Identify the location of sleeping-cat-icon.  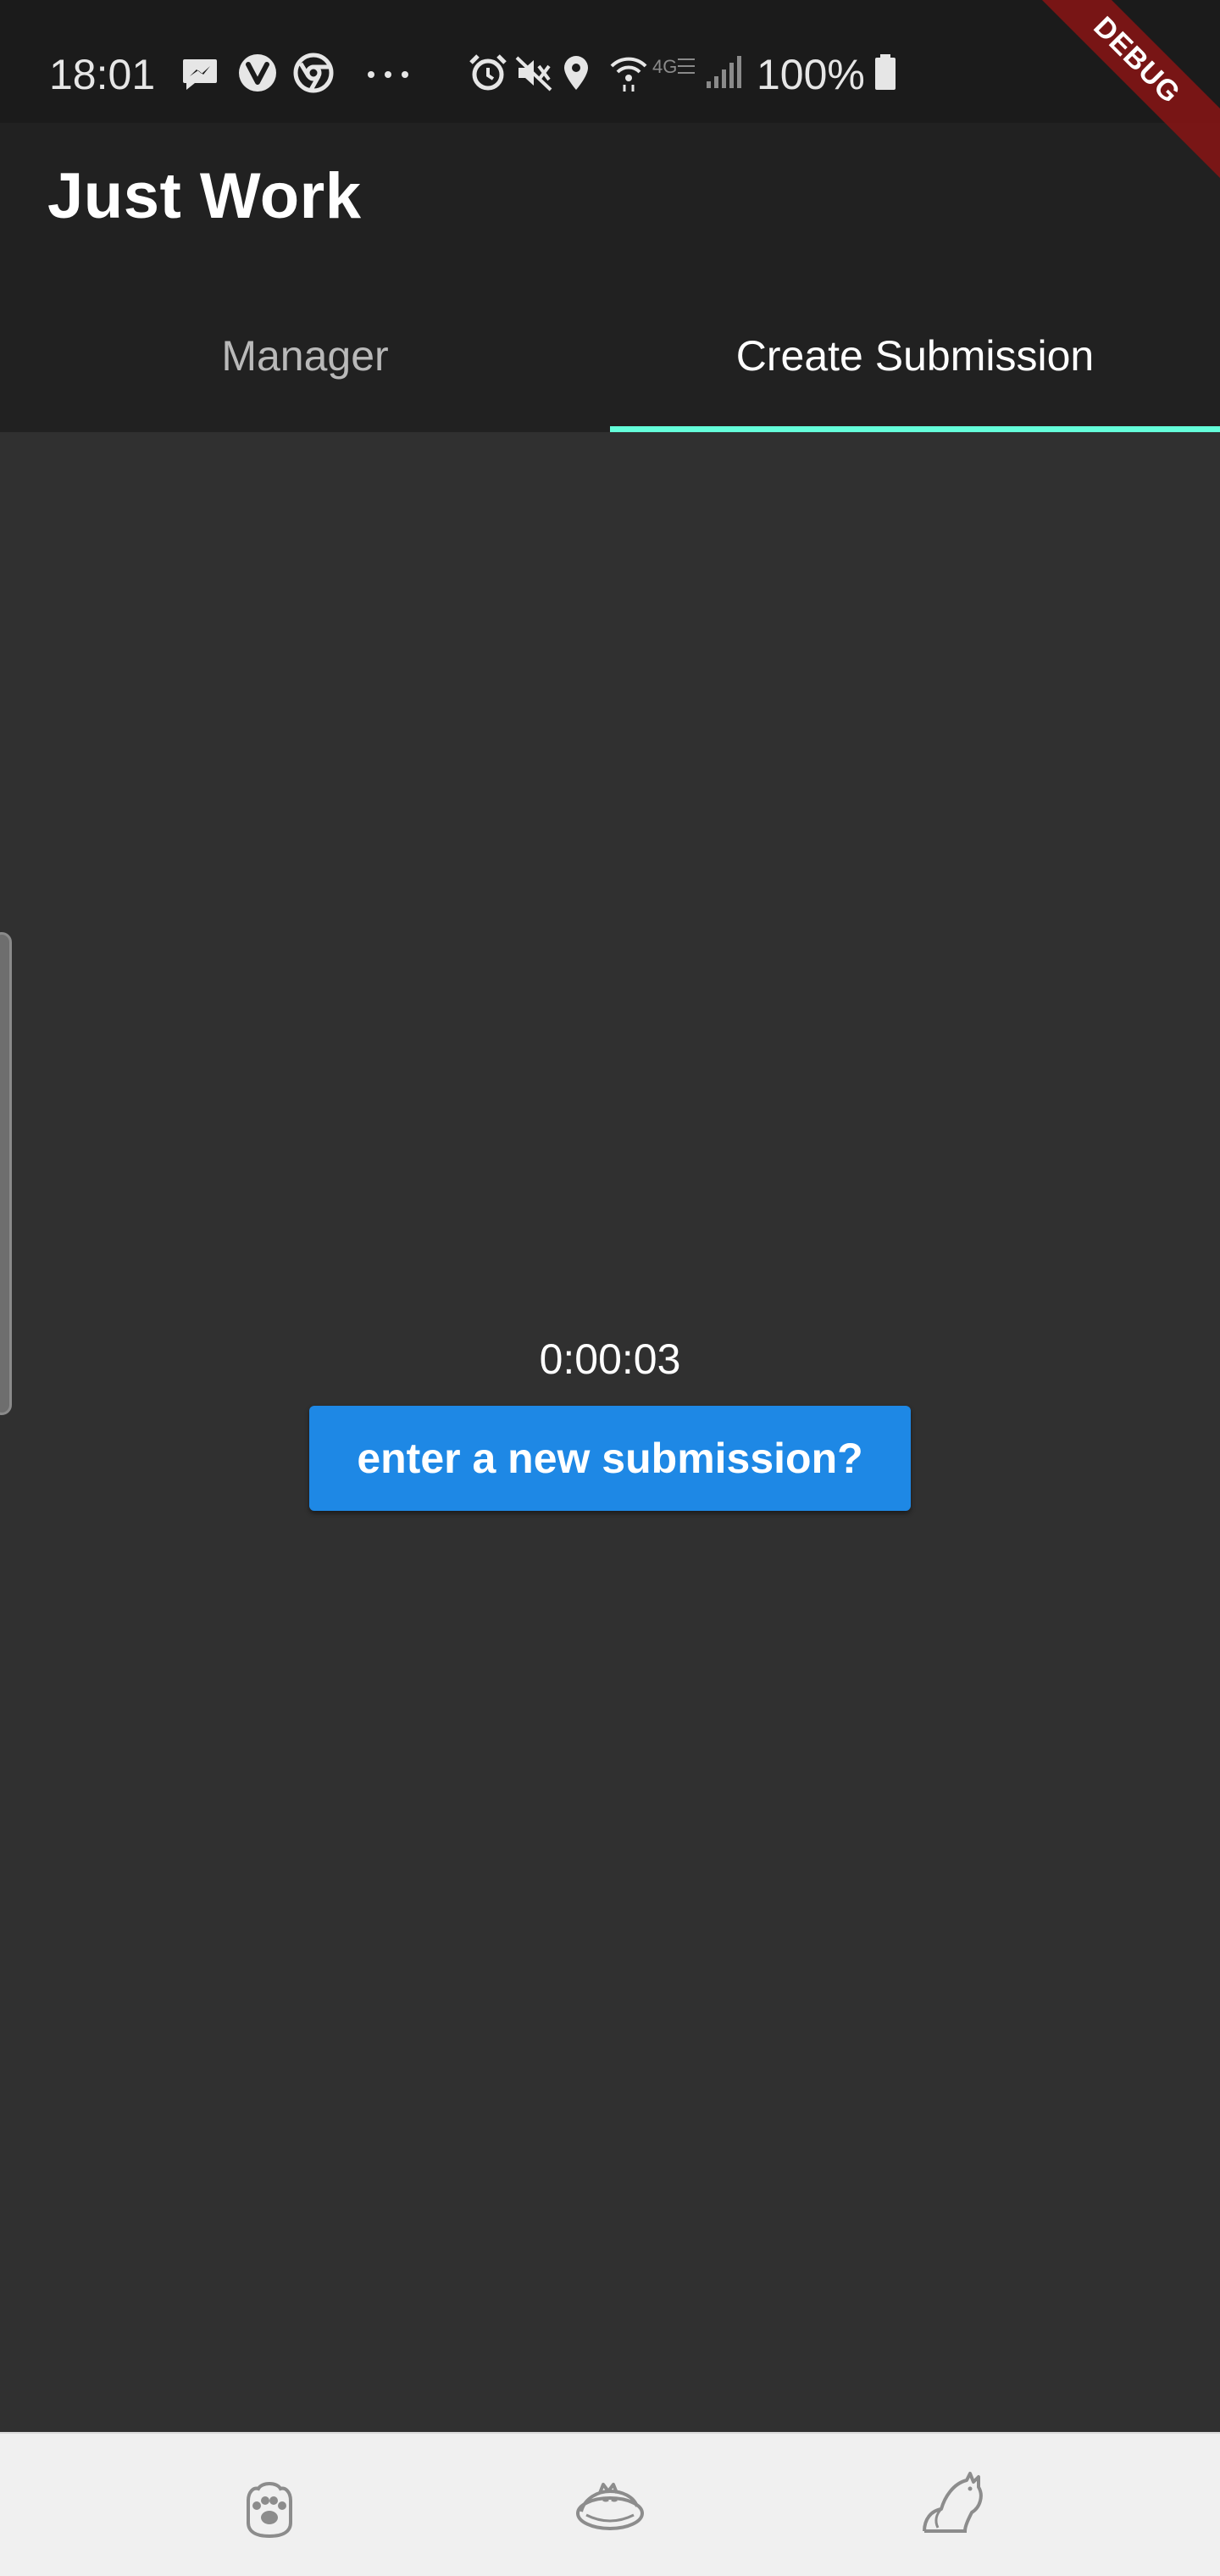
(610, 2506).